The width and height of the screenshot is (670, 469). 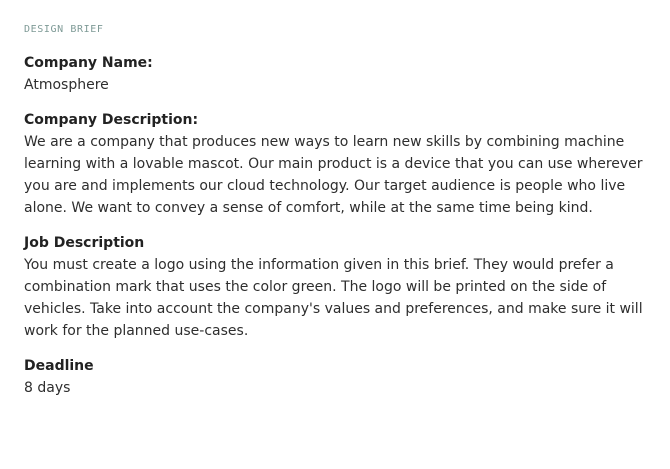 What do you see at coordinates (47, 388) in the screenshot?
I see `section-body: 8 days` at bounding box center [47, 388].